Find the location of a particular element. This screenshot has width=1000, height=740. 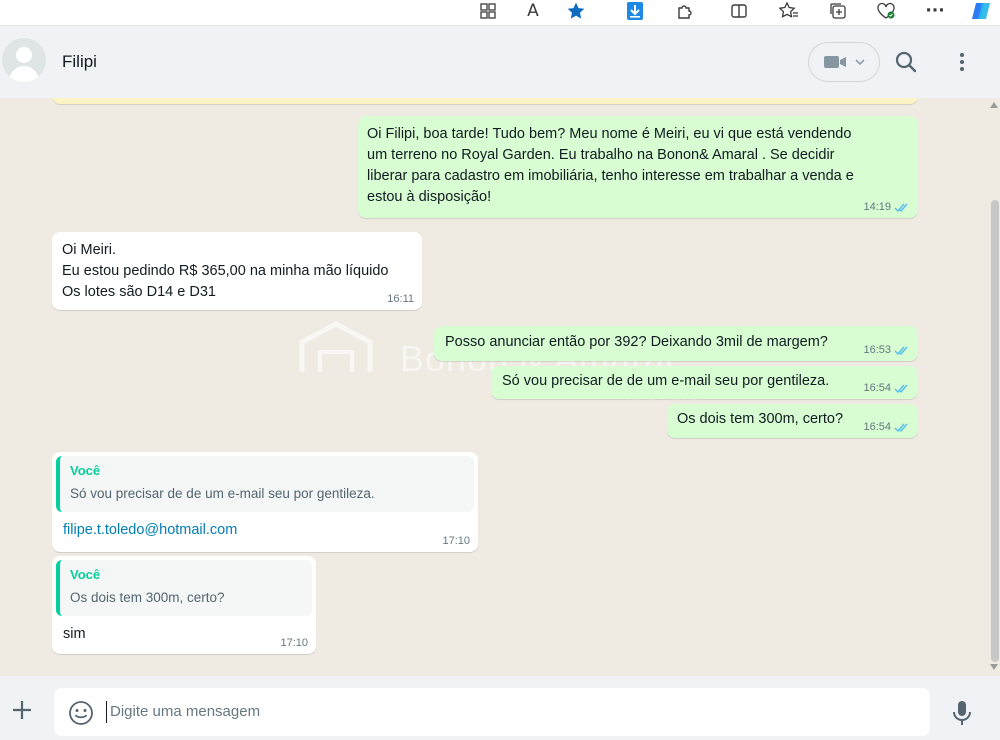

browser-toolbar: A ··· is located at coordinates (500, 13).